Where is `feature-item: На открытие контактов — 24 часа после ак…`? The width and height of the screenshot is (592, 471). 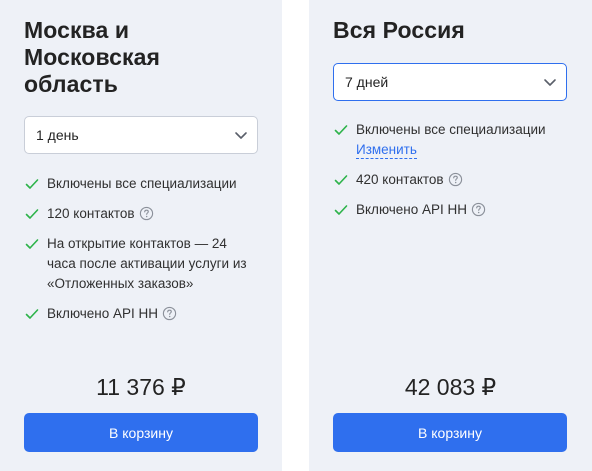
feature-item: На открытие контактов — 24 часа после ак… is located at coordinates (139, 264).